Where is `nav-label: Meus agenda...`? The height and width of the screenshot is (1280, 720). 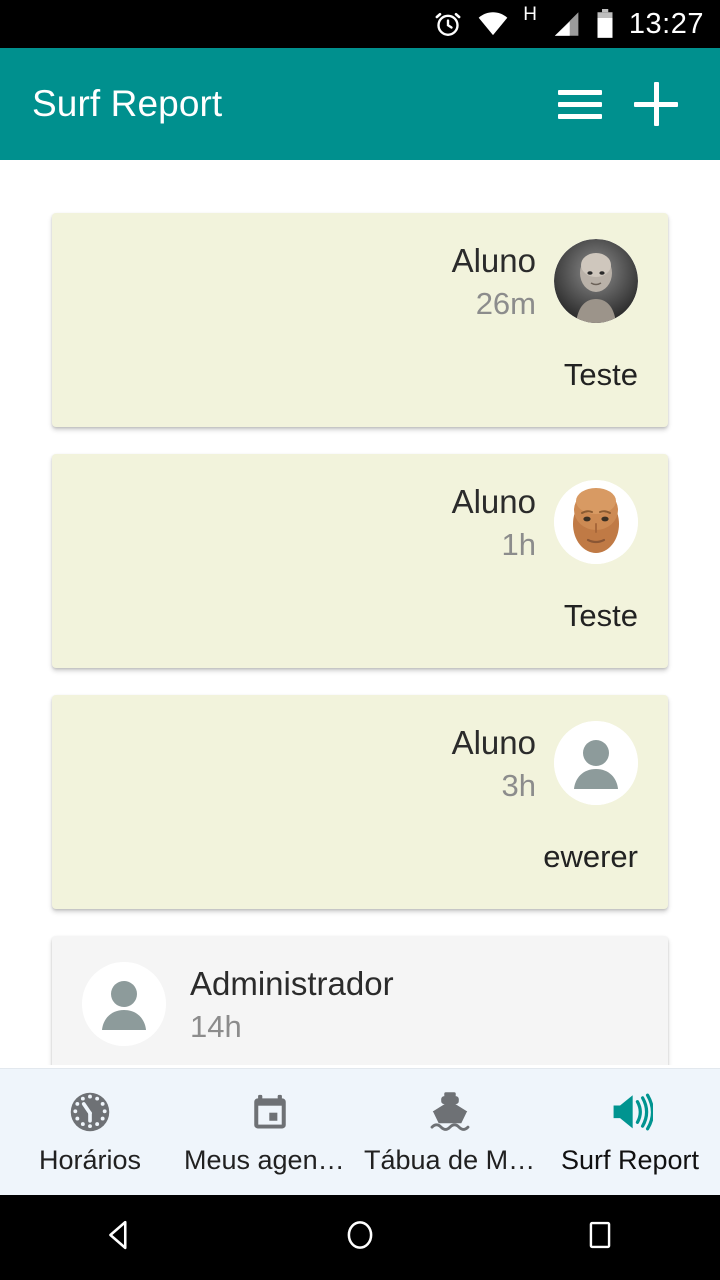
nav-label: Meus agenda... is located at coordinates (270, 1160).